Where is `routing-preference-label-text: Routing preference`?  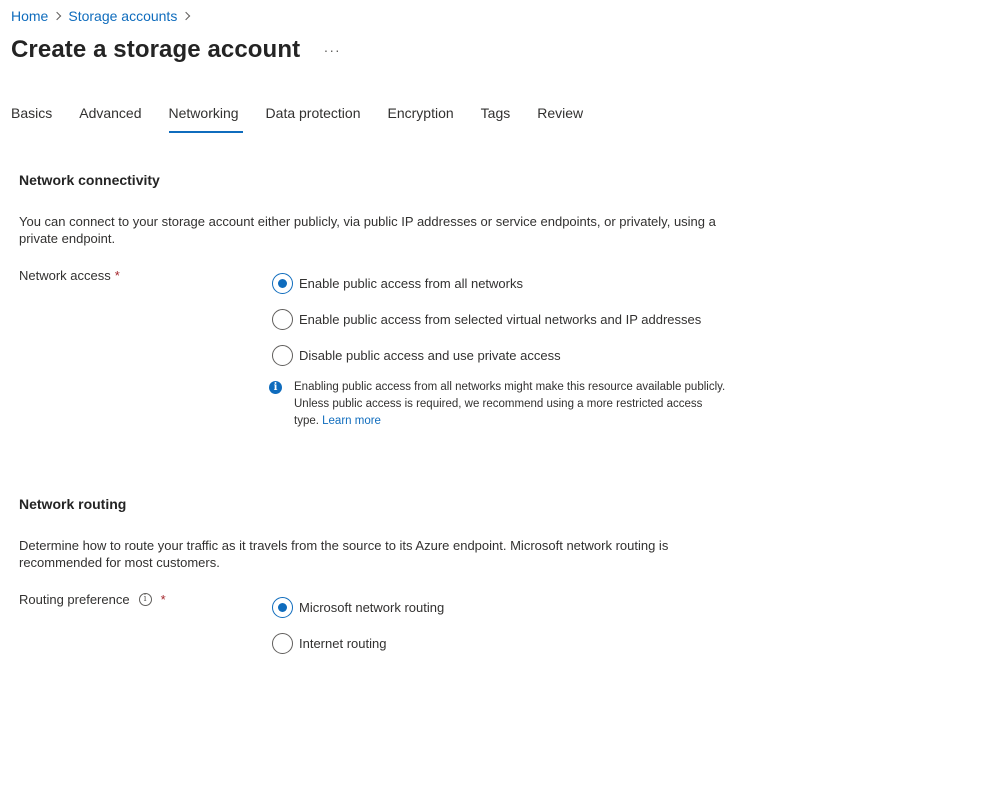
routing-preference-label-text: Routing preference is located at coordinates (74, 599).